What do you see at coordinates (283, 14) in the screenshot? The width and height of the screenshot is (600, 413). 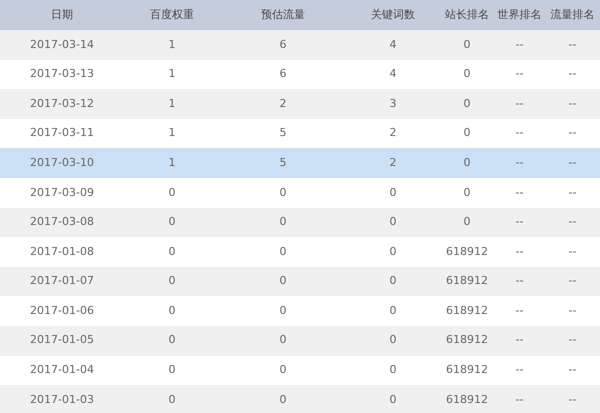 I see `column-header: 预估流量` at bounding box center [283, 14].